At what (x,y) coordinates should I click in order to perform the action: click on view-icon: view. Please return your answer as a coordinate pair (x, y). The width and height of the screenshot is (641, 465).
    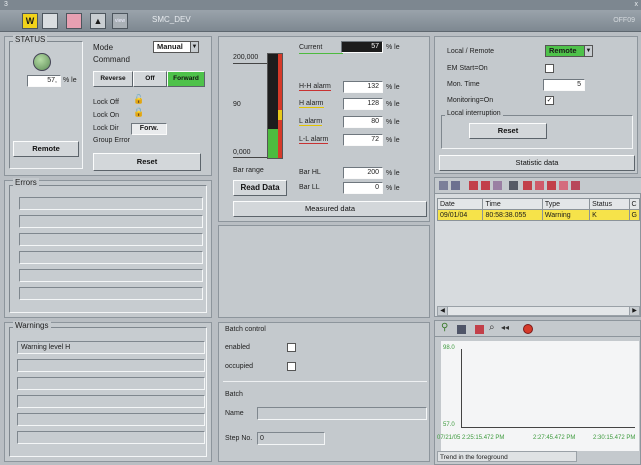
    Looking at the image, I should click on (120, 21).